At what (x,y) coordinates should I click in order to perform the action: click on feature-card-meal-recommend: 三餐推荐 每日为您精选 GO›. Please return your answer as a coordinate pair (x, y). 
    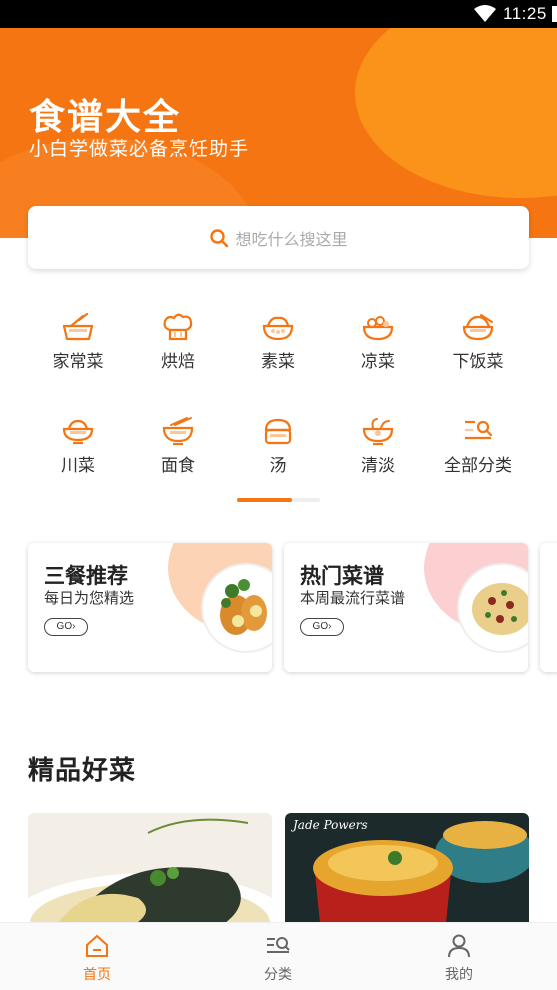
    Looking at the image, I should click on (150, 607).